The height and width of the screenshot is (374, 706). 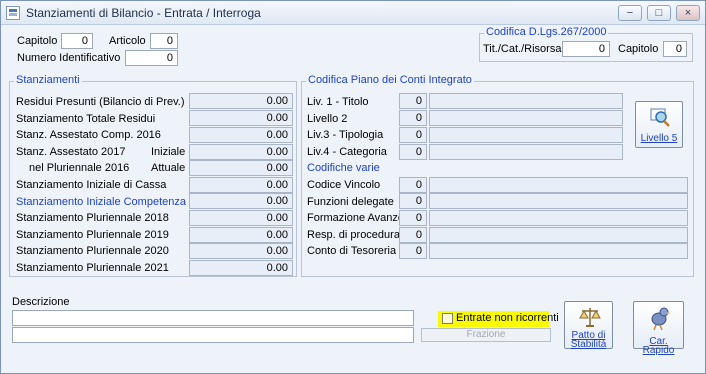 I want to click on dlgs-group-title: Codifica D.Lgs.267/2000, so click(x=546, y=32).